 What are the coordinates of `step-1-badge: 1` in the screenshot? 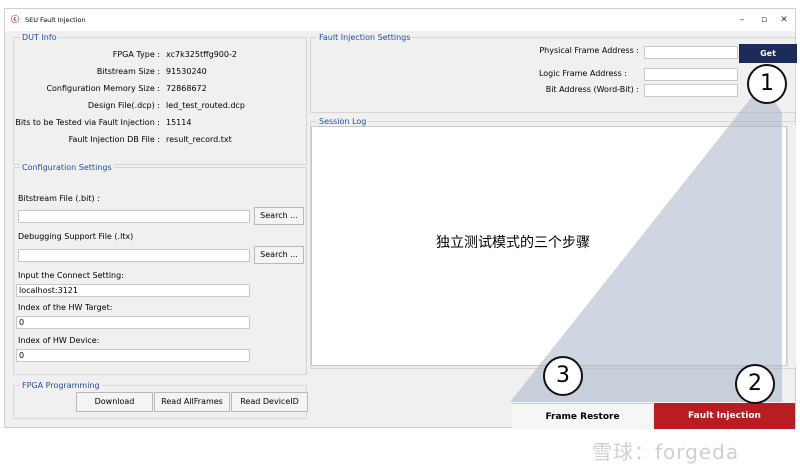 It's located at (767, 84).